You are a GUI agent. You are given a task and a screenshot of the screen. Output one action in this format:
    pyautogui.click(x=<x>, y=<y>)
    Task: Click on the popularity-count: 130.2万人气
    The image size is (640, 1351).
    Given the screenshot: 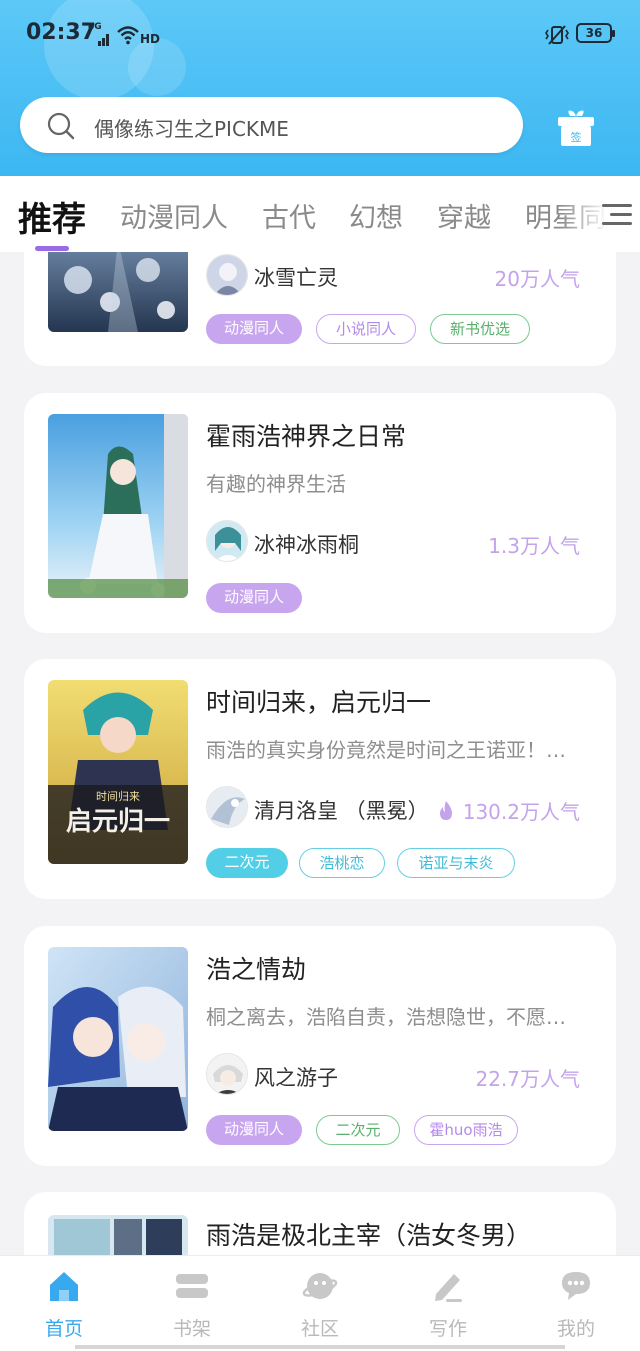 What is the action you would take?
    pyautogui.click(x=508, y=810)
    